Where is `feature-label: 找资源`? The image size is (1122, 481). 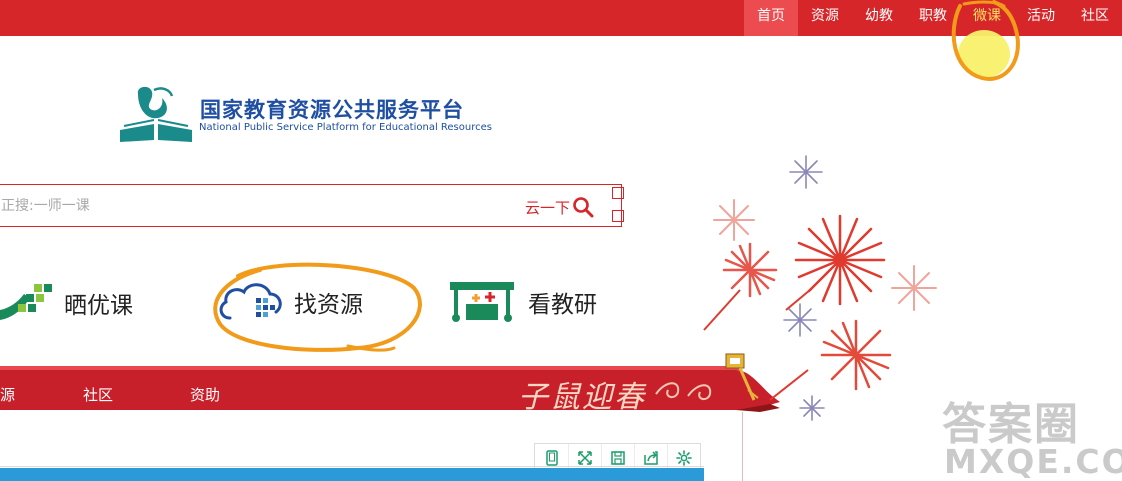
feature-label: 找资源 is located at coordinates (328, 305).